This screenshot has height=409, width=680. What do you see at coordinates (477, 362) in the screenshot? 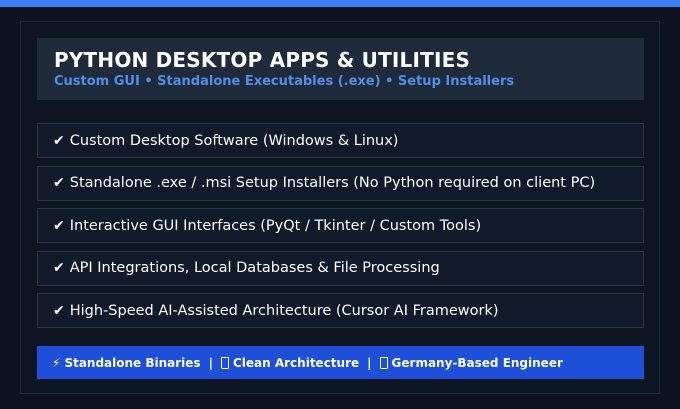
I see `footer-item-engineer: Germany-Based Engineer` at bounding box center [477, 362].